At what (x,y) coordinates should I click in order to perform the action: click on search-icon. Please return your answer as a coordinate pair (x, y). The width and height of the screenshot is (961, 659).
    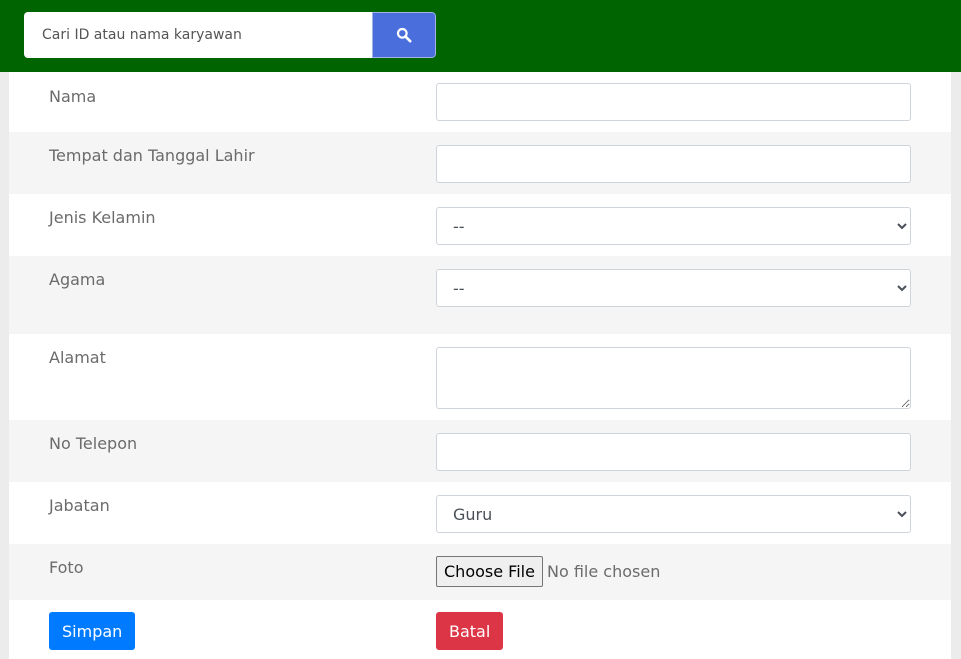
    Looking at the image, I should click on (404, 35).